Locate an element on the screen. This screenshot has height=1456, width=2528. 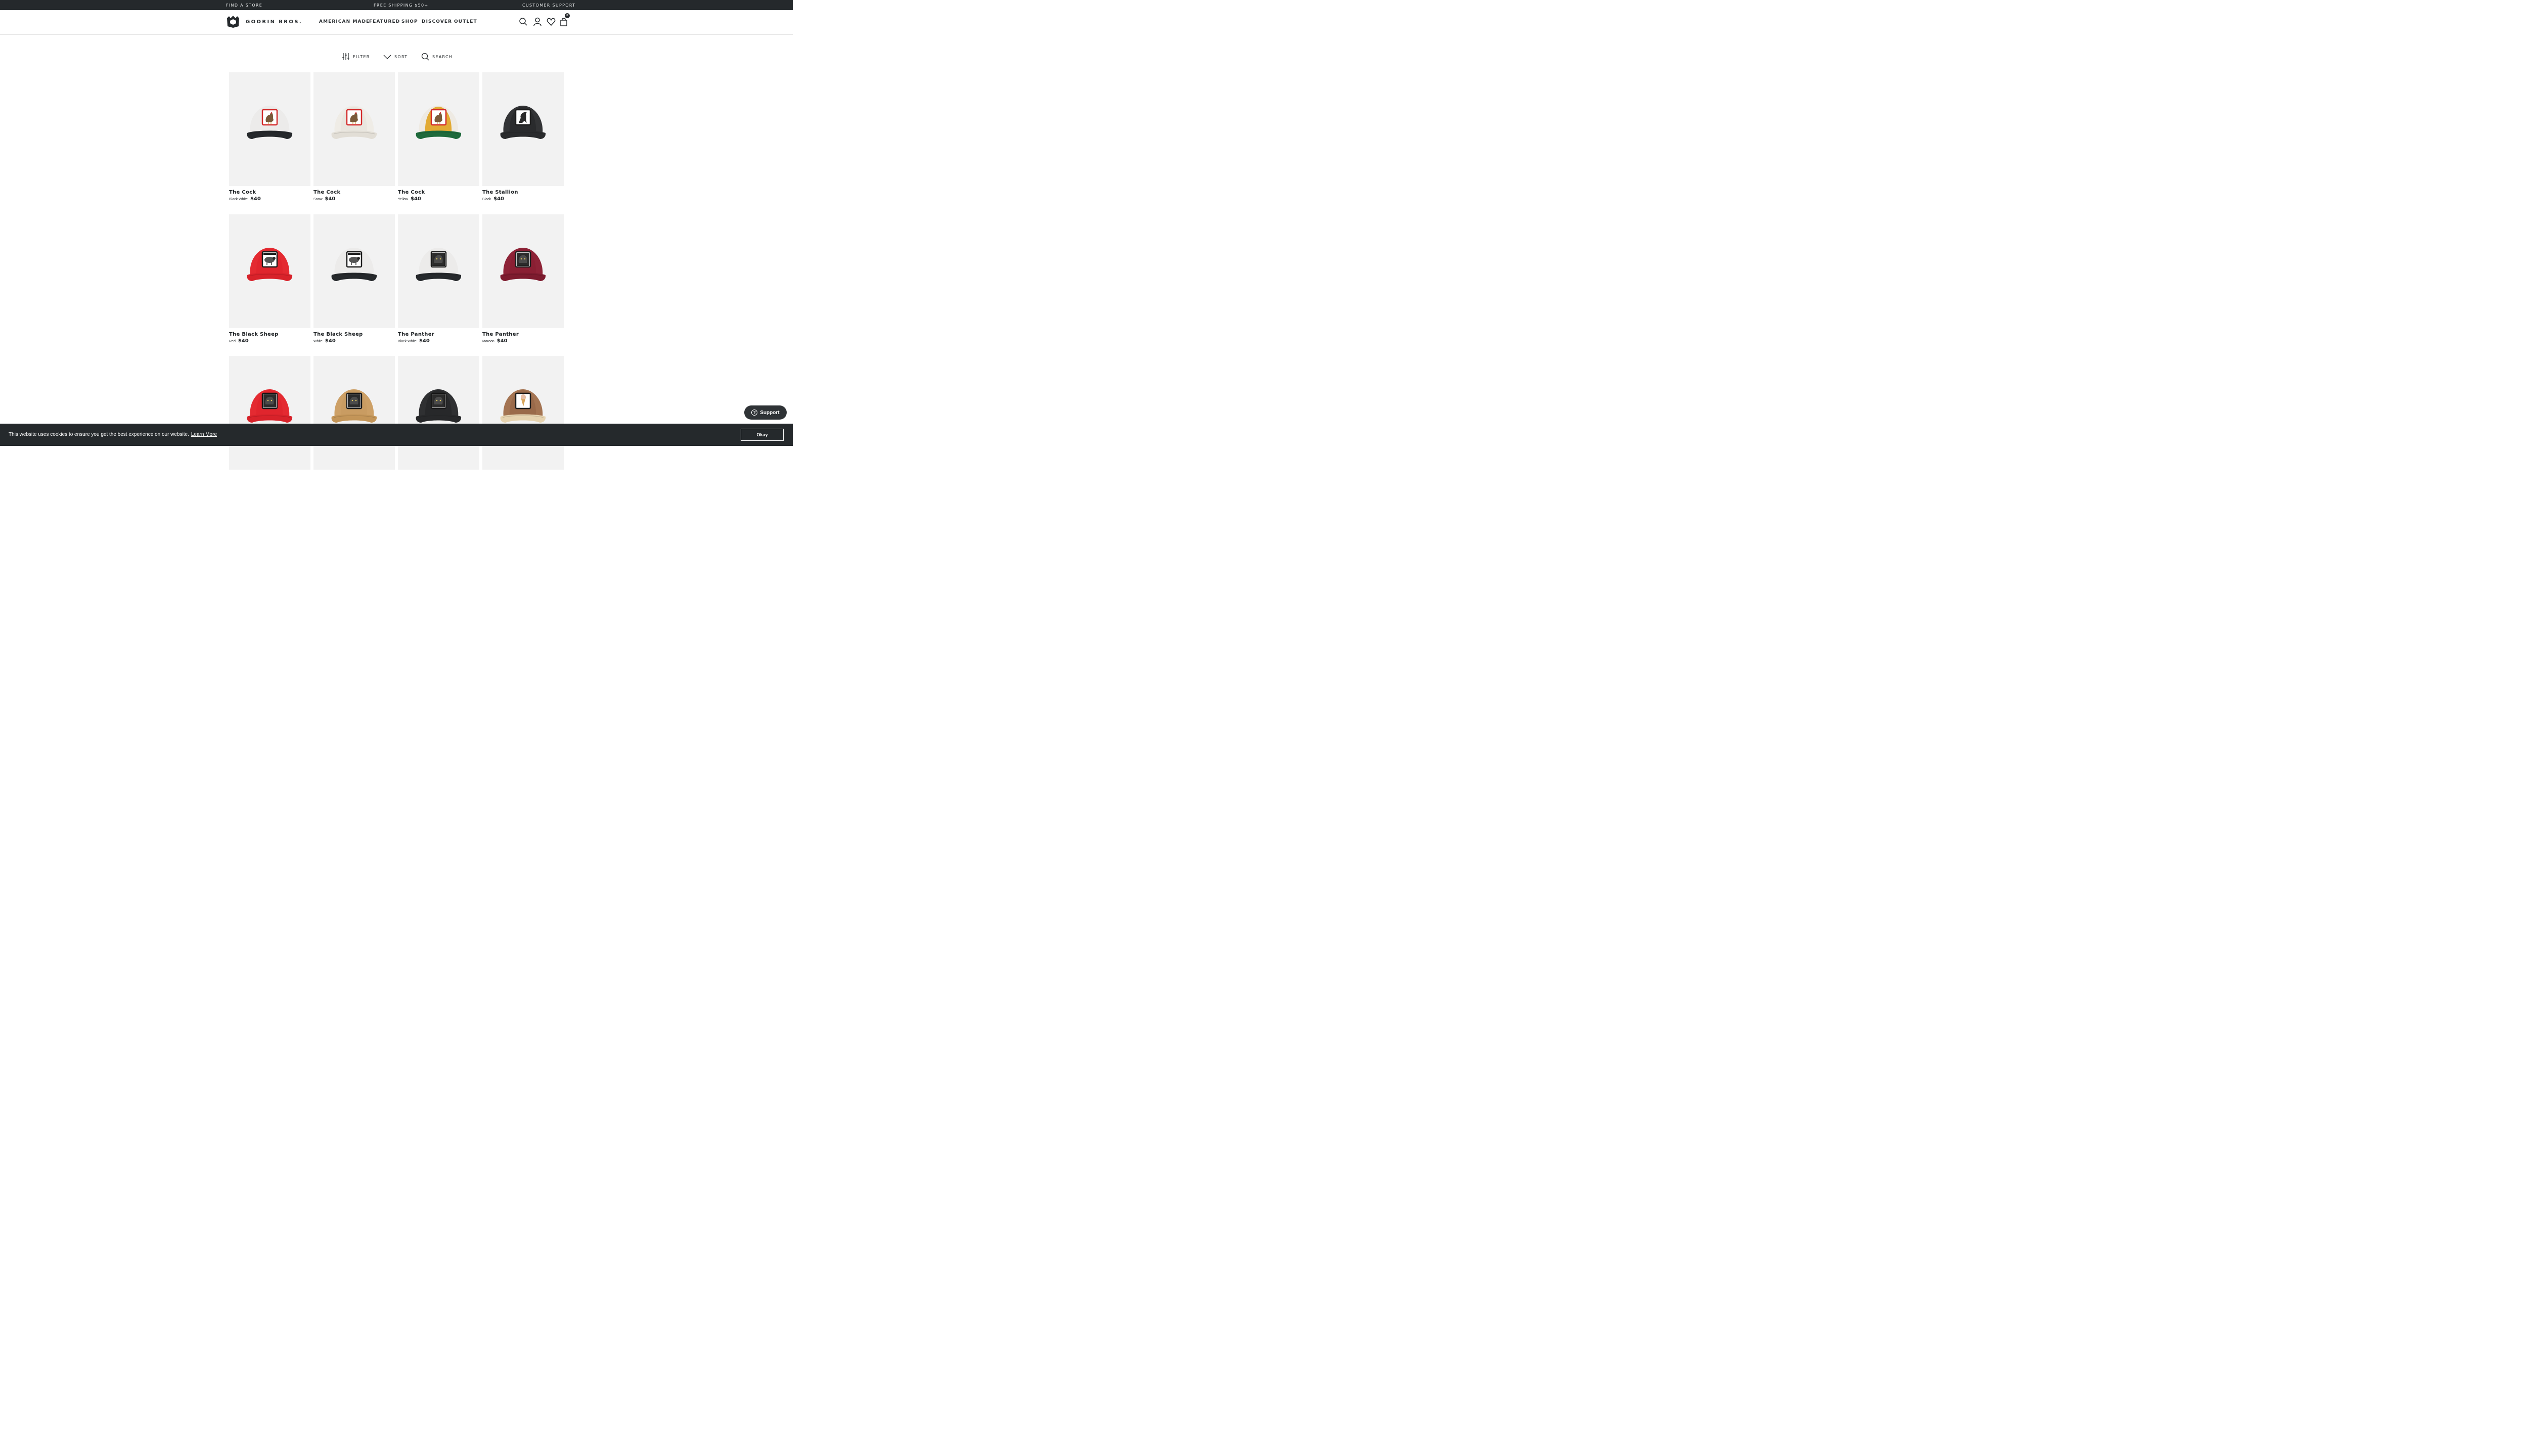
cart-count-badge: 0 is located at coordinates (568, 15).